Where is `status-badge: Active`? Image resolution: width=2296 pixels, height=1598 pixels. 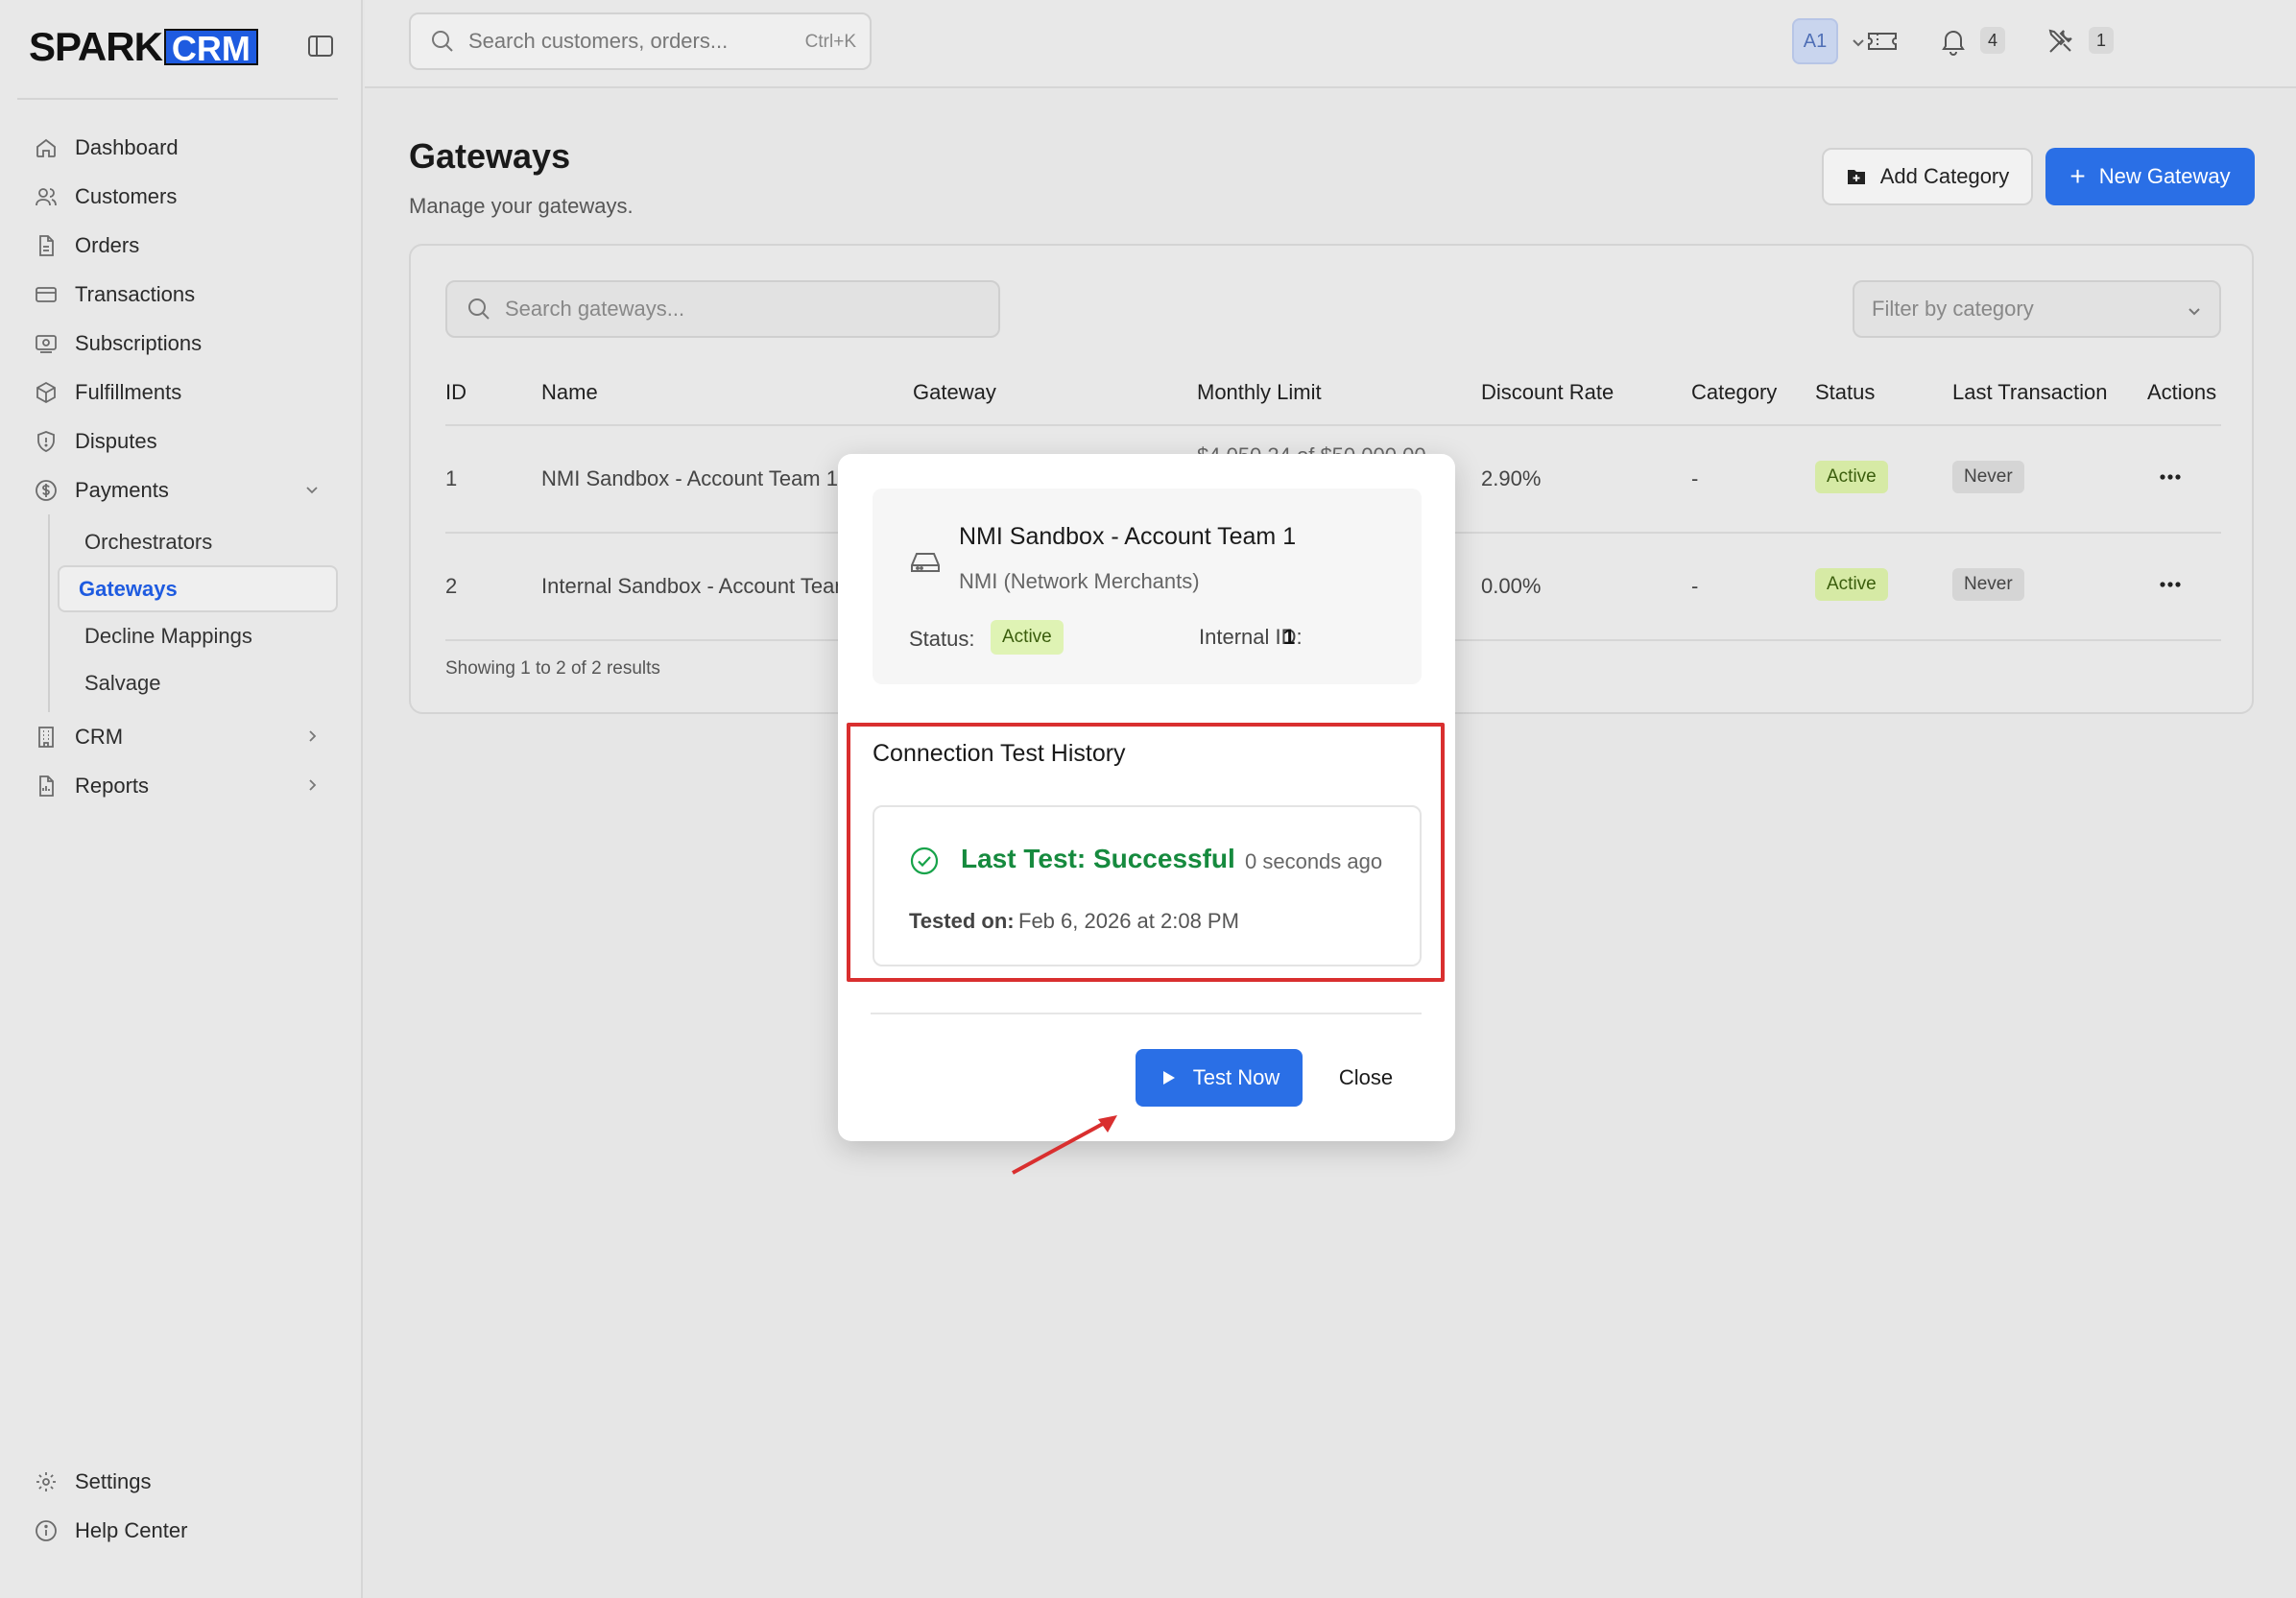 status-badge: Active is located at coordinates (1028, 637).